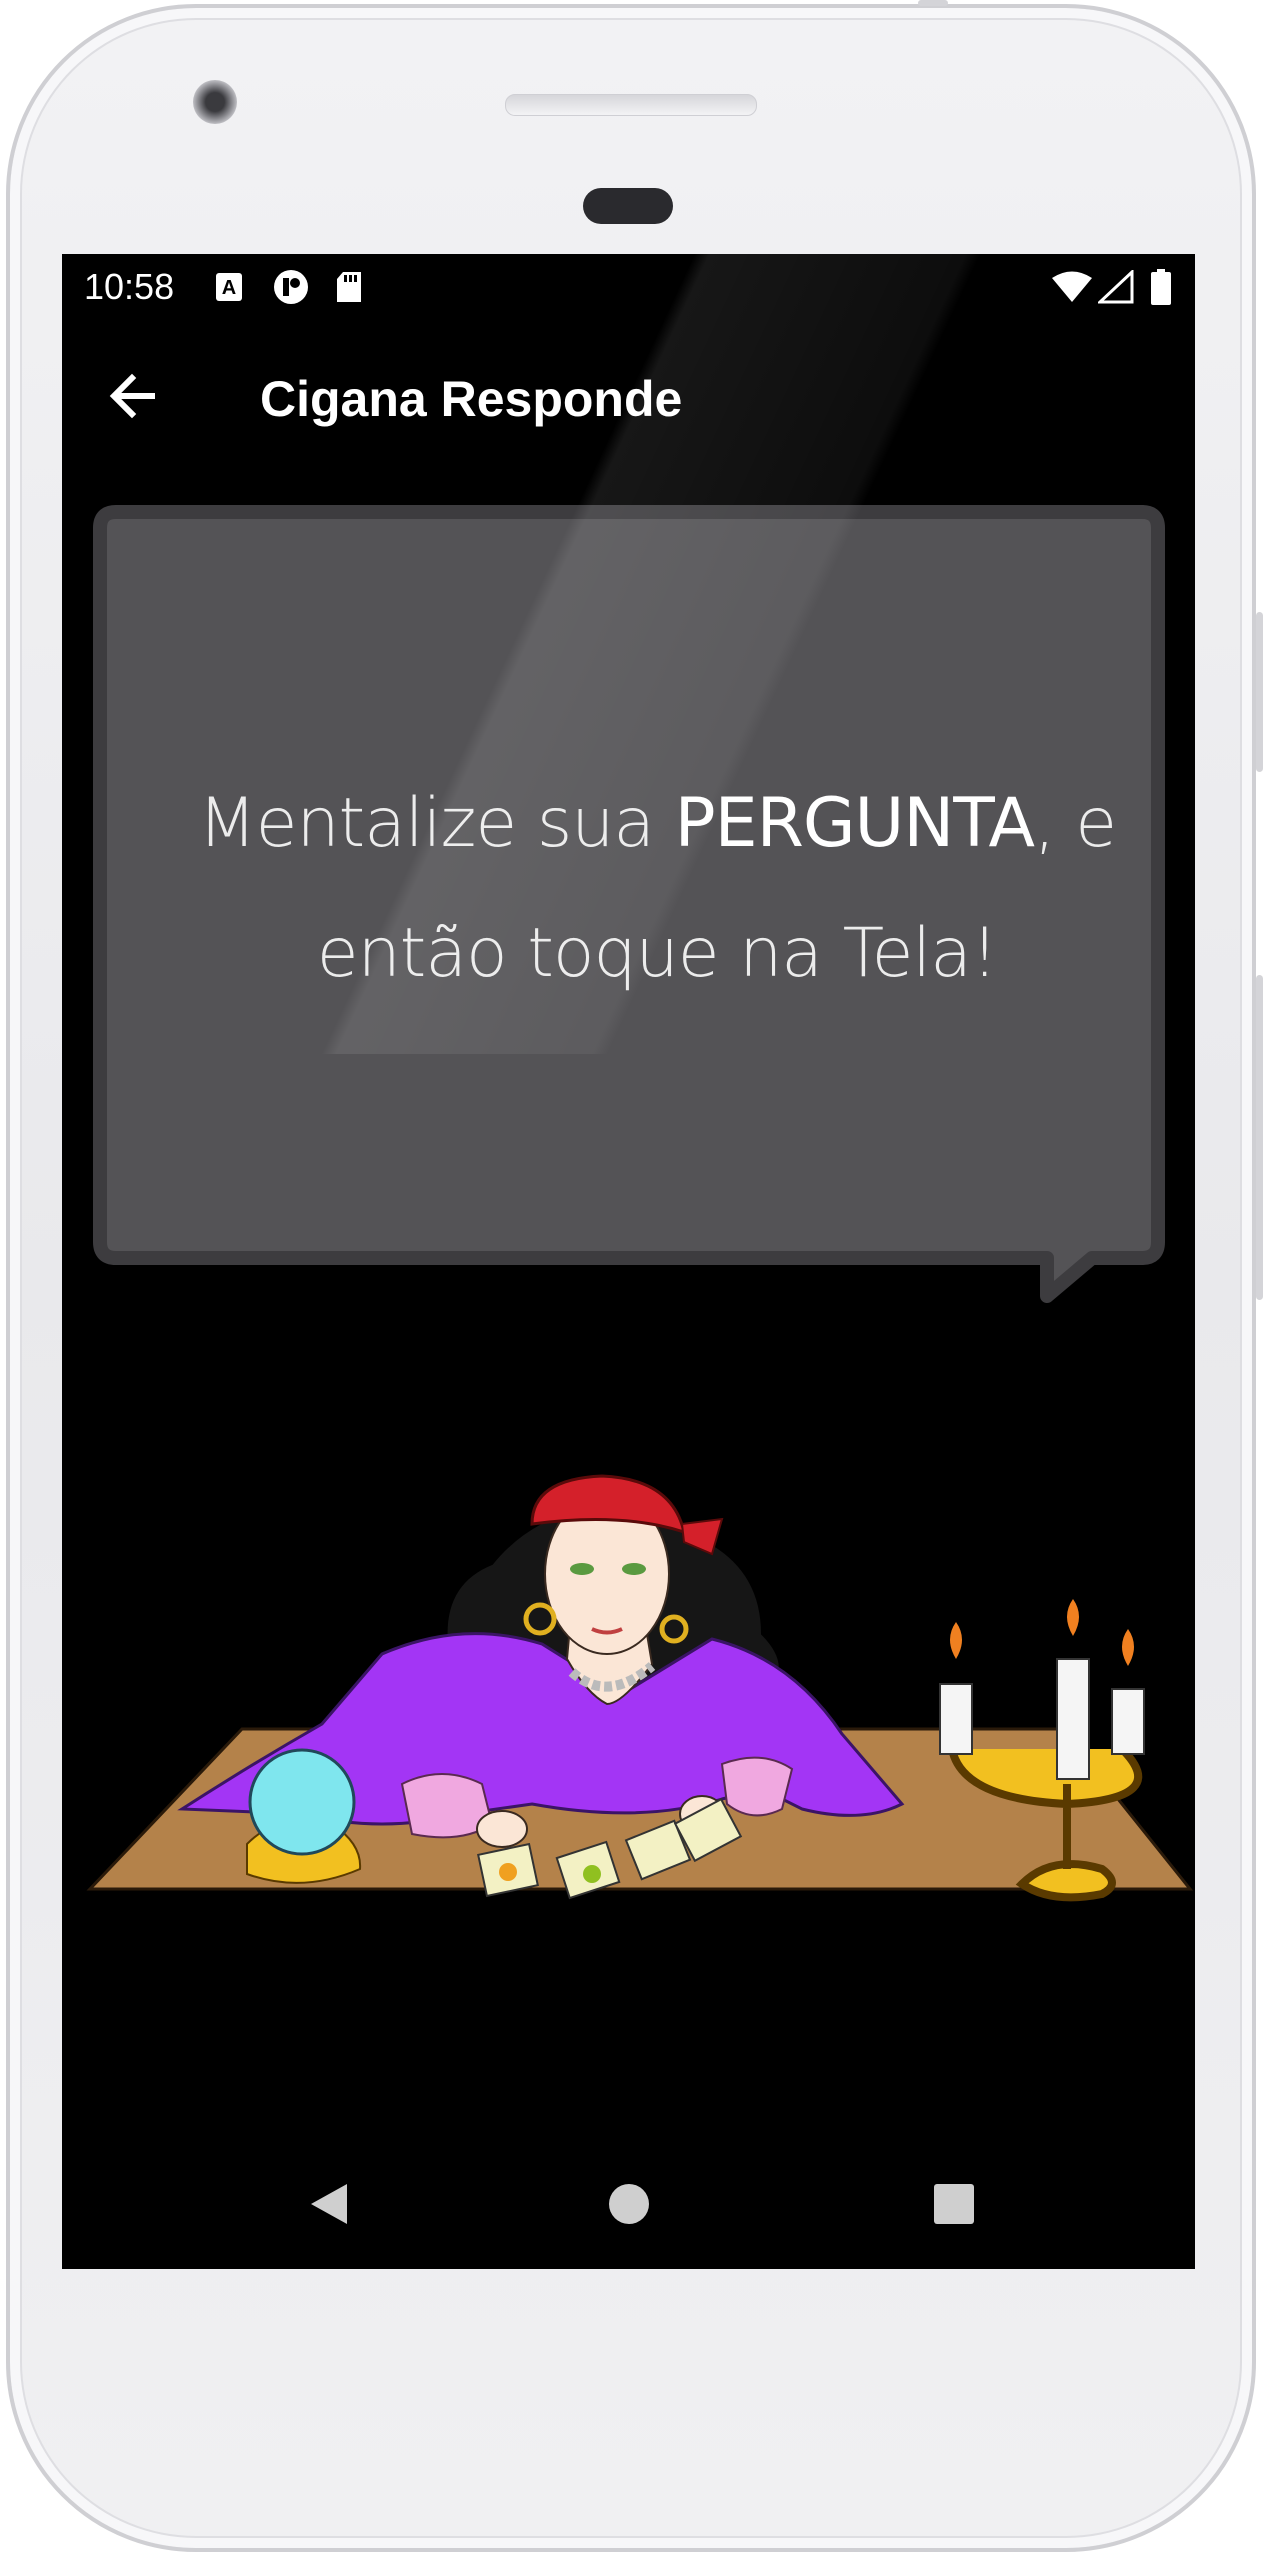 This screenshot has width=1265, height=2560. What do you see at coordinates (1259, 692) in the screenshot?
I see `volume-button` at bounding box center [1259, 692].